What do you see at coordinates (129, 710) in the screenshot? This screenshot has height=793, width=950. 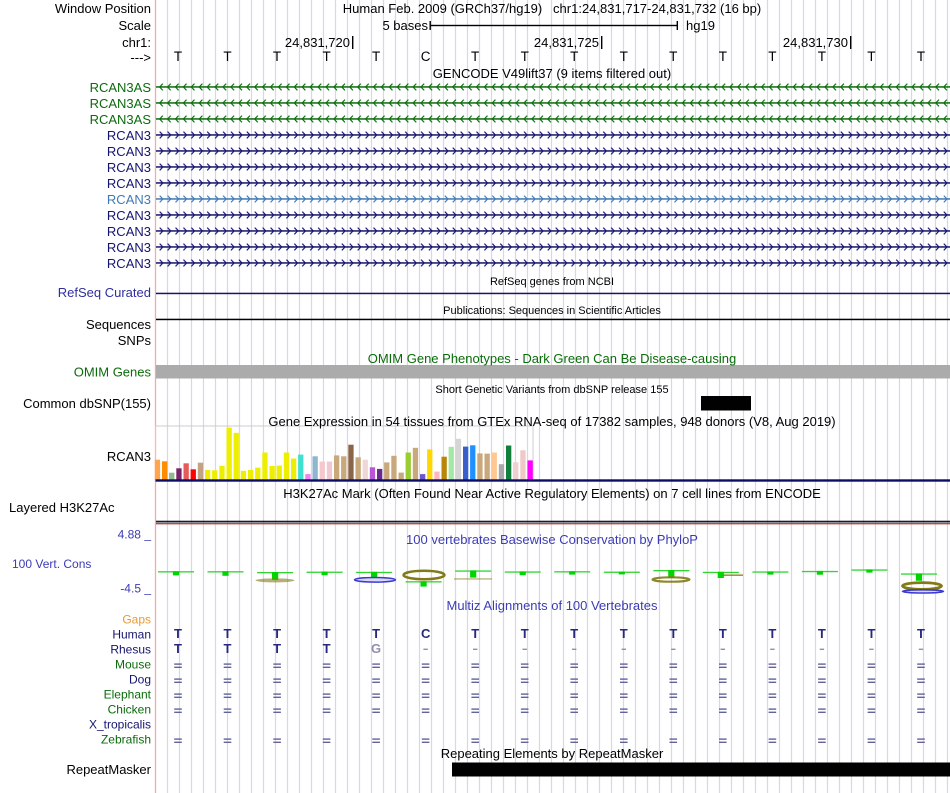 I see `svg-text: Chicken` at bounding box center [129, 710].